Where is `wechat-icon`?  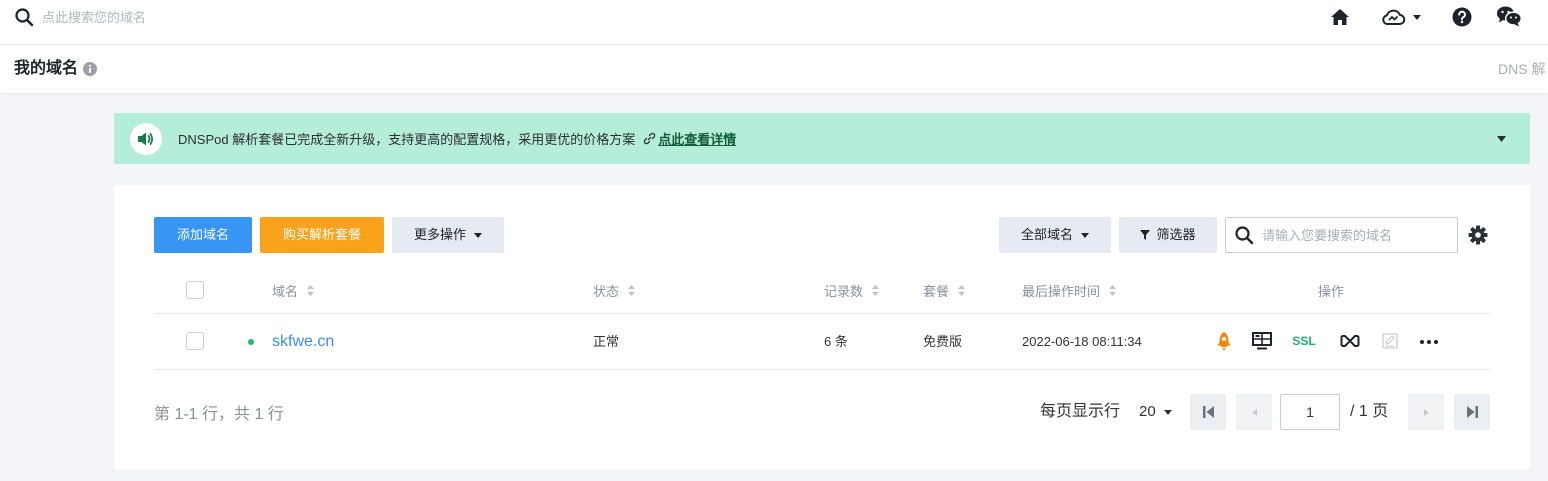 wechat-icon is located at coordinates (1509, 16).